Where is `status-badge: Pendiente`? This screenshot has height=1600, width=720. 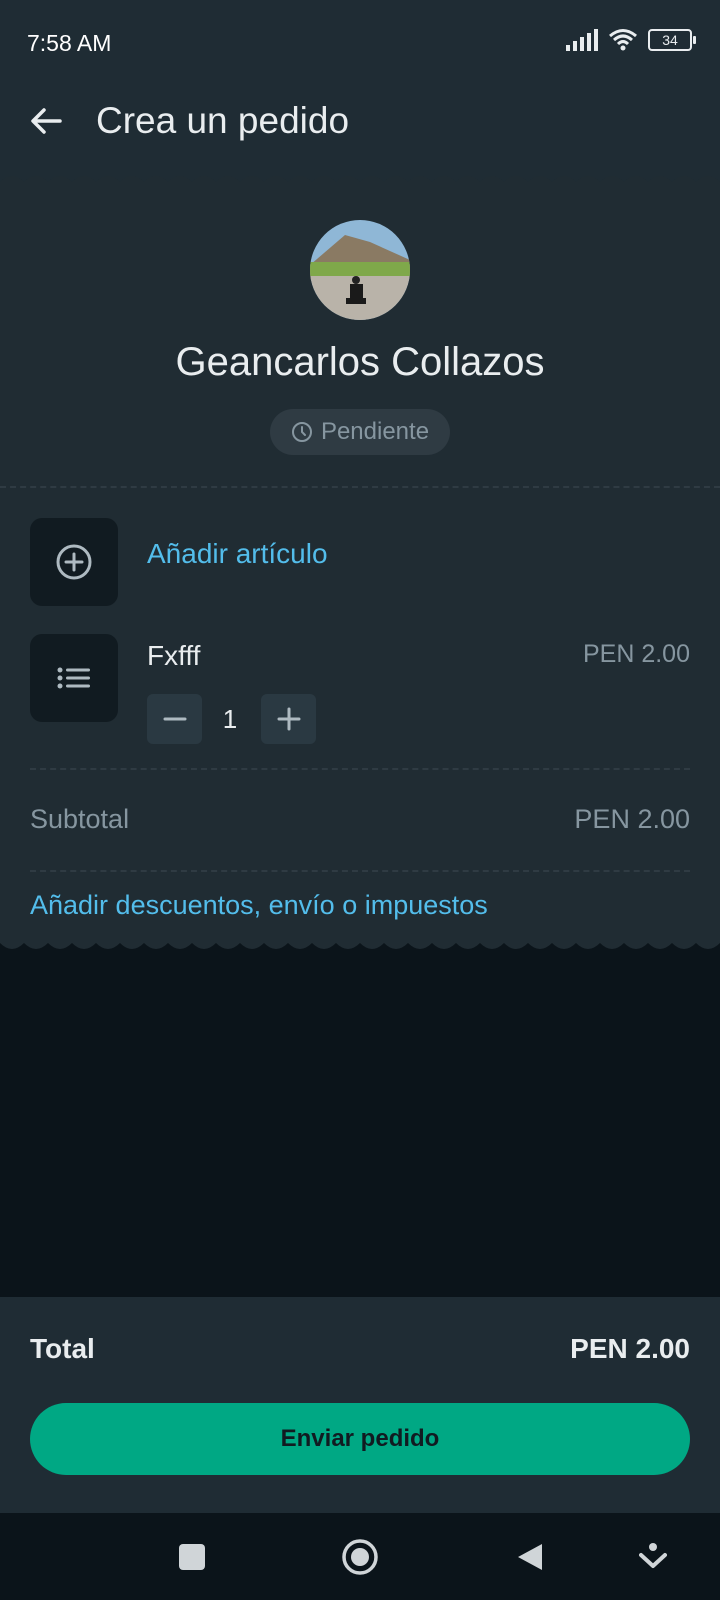
status-badge: Pendiente is located at coordinates (360, 432).